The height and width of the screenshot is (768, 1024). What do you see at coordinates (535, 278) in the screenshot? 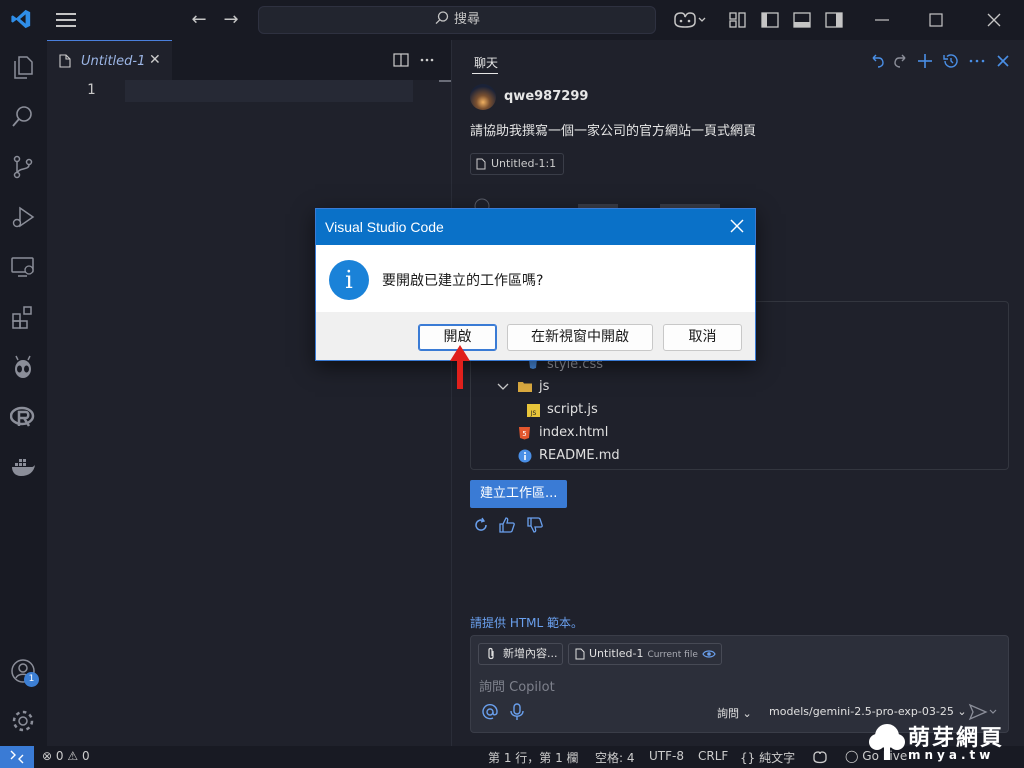
I see `dialog-body: i 要開啟已建立的工作區嗎?` at bounding box center [535, 278].